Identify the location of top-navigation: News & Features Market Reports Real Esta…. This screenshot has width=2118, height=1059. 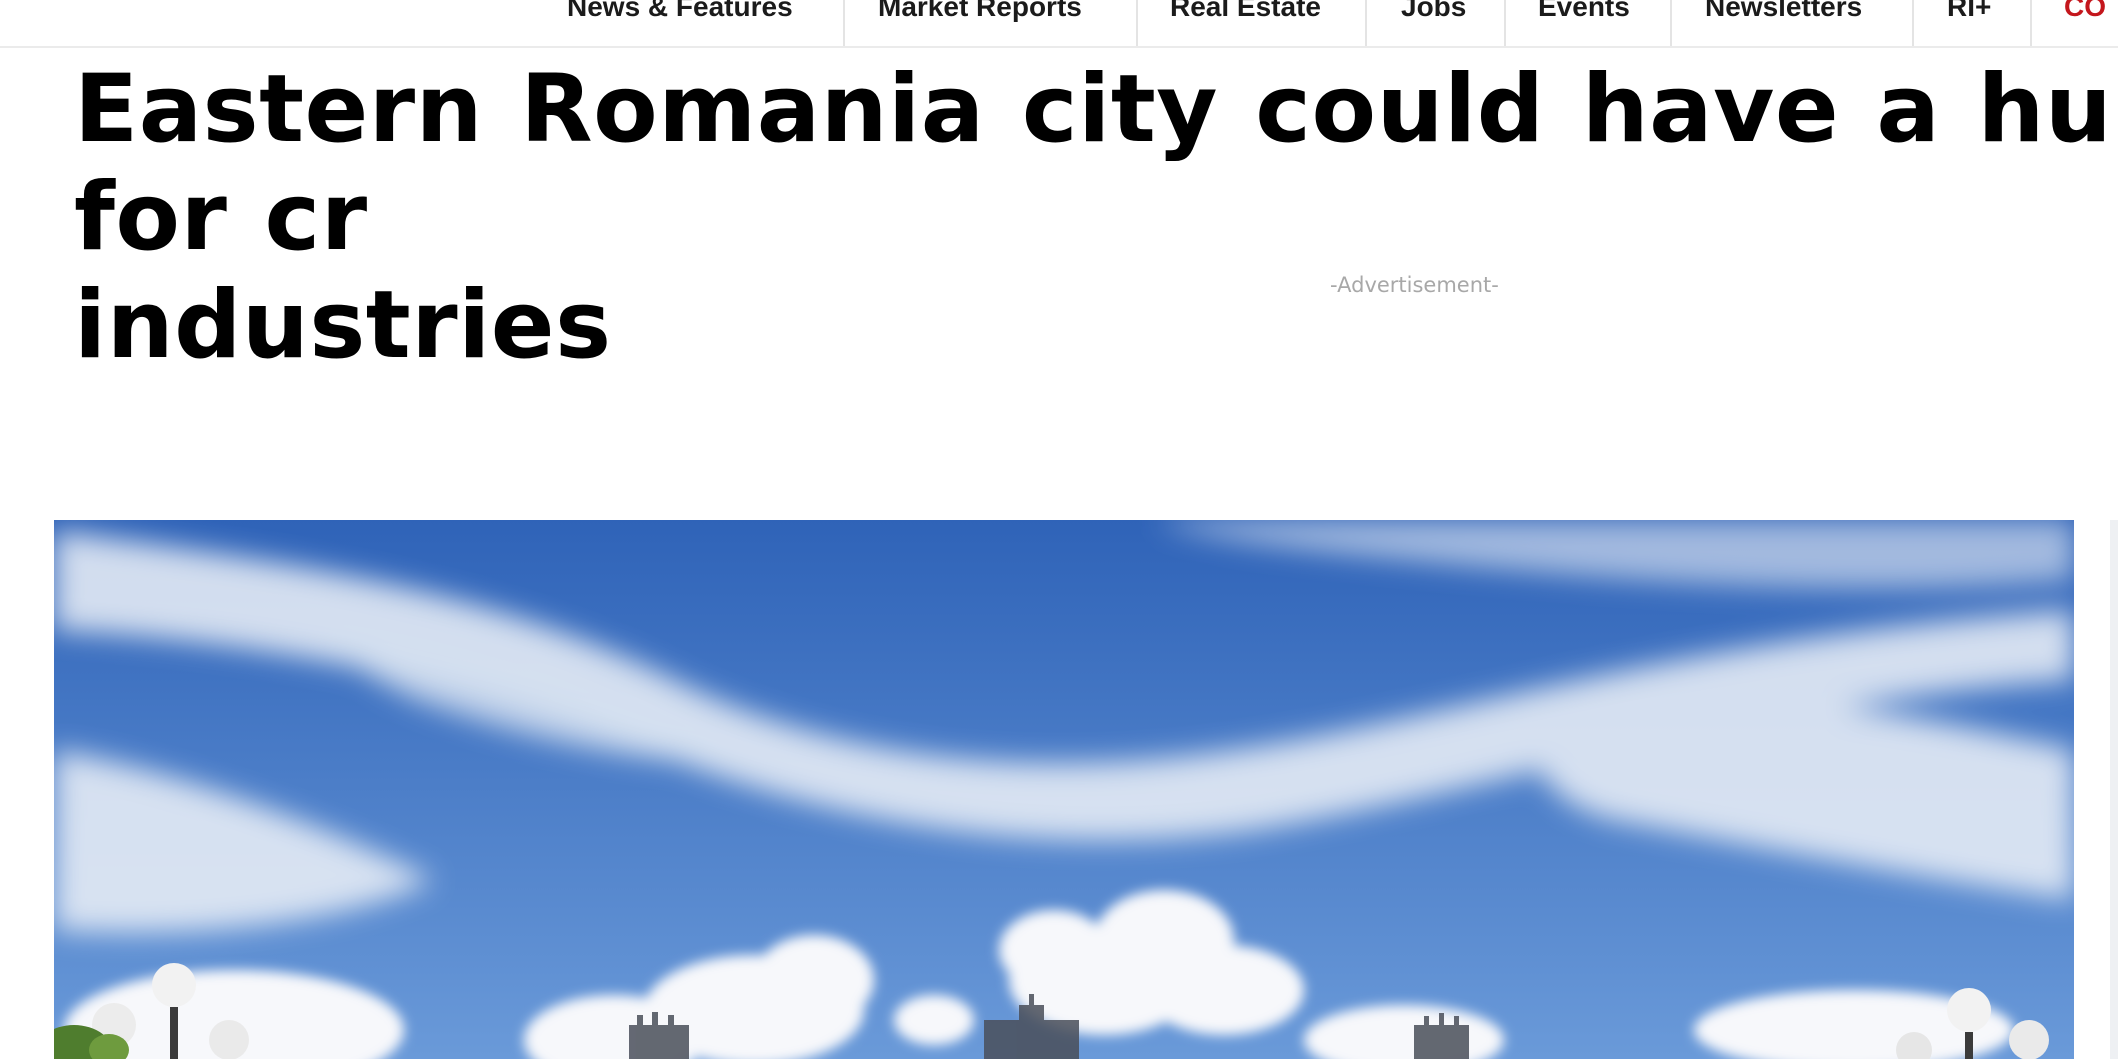
(1059, 24).